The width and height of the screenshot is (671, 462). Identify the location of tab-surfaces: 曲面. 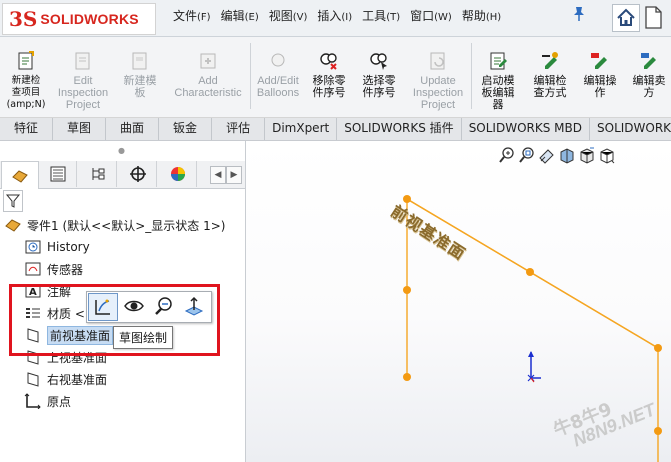
(133, 129).